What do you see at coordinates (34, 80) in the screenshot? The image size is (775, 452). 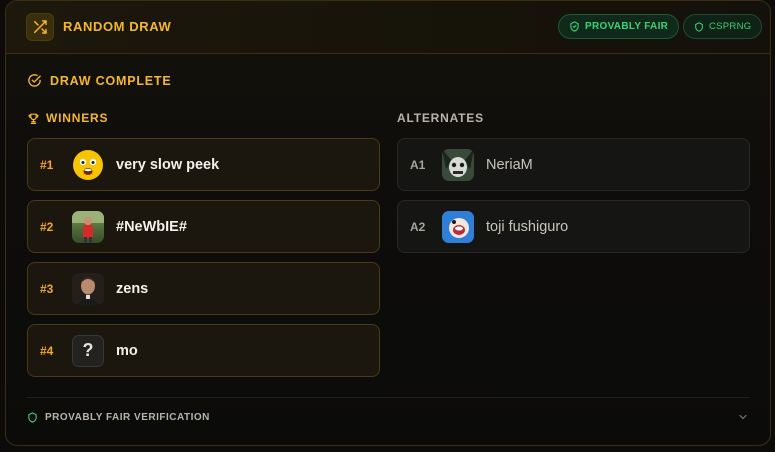 I see `check-circle-icon` at bounding box center [34, 80].